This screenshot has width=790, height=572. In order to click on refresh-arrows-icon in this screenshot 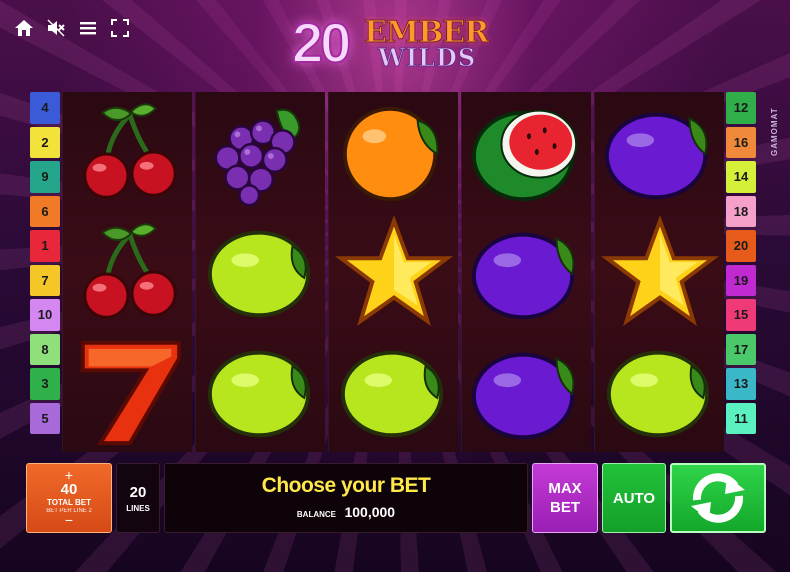, I will do `click(718, 498)`.